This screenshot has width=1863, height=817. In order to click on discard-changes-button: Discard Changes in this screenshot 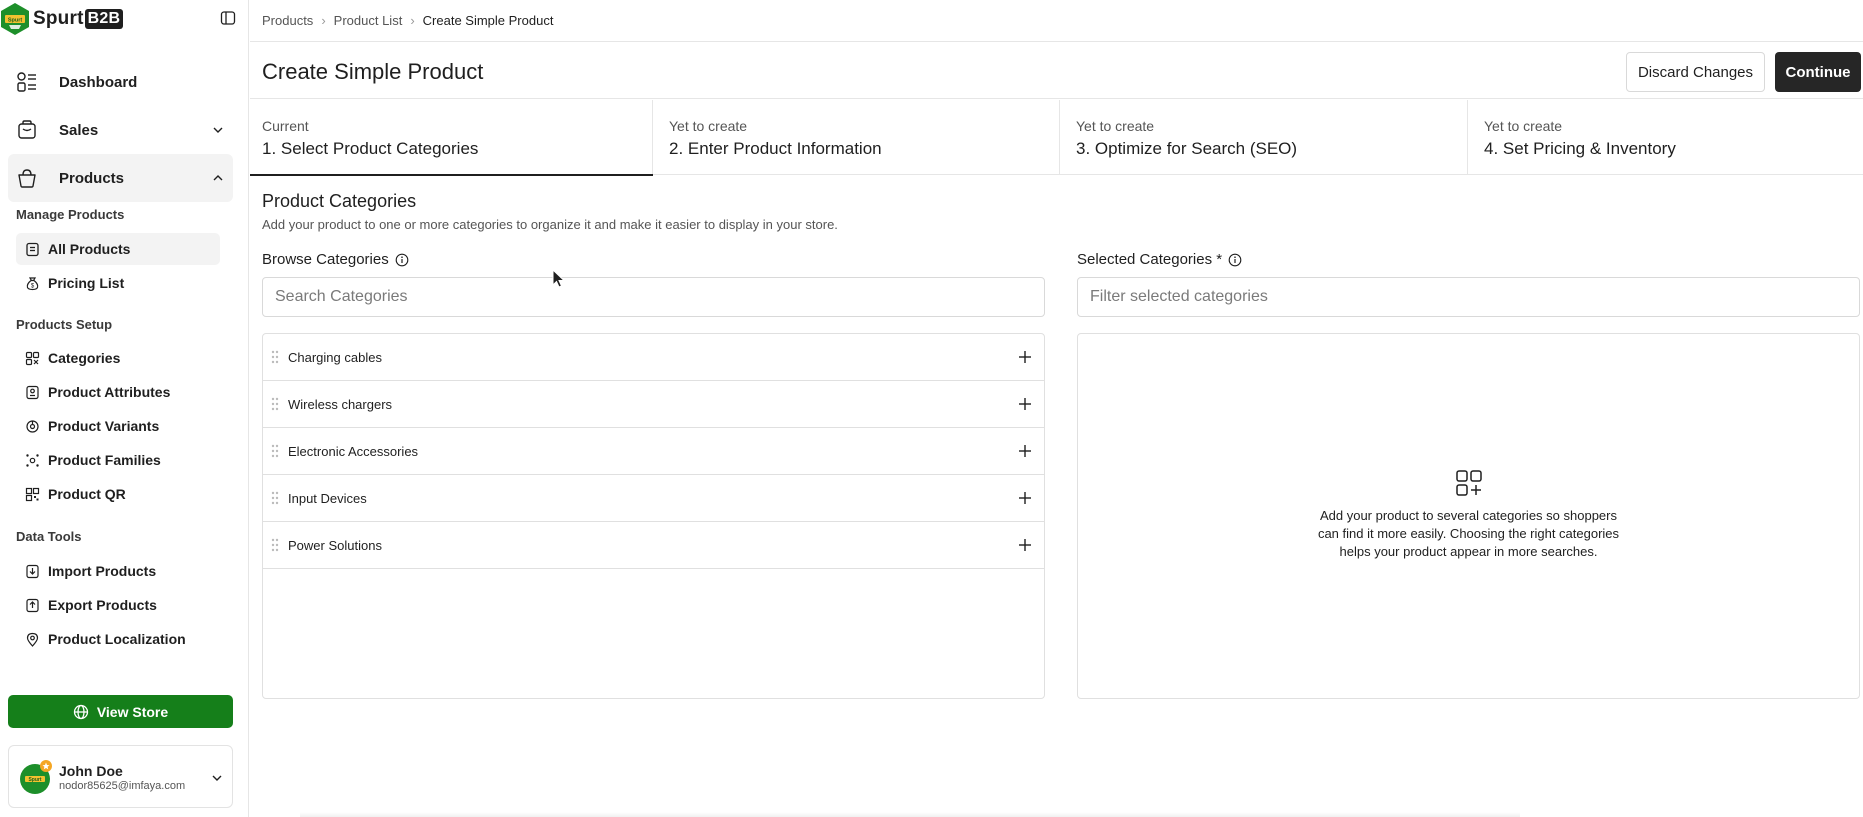, I will do `click(1695, 72)`.